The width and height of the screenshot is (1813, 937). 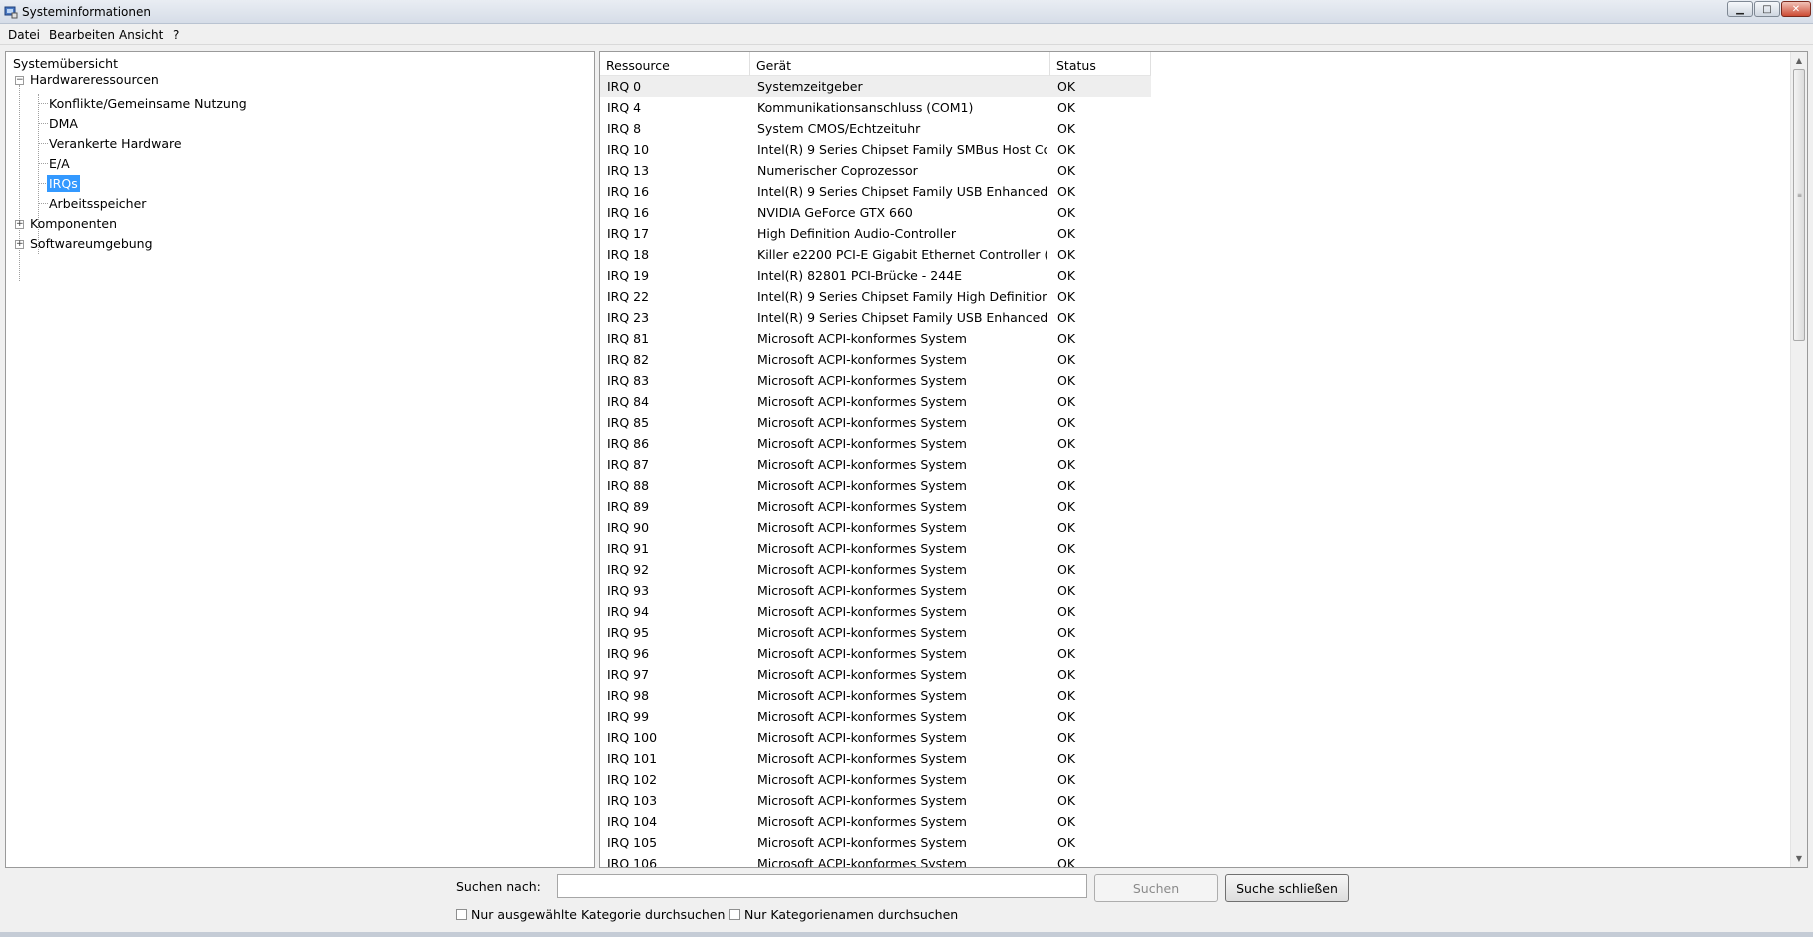 I want to click on cell-ressource: IRQ 84, so click(x=628, y=401).